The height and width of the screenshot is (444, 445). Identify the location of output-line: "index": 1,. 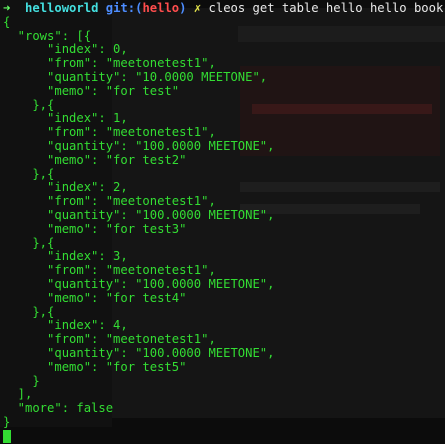
(65, 118).